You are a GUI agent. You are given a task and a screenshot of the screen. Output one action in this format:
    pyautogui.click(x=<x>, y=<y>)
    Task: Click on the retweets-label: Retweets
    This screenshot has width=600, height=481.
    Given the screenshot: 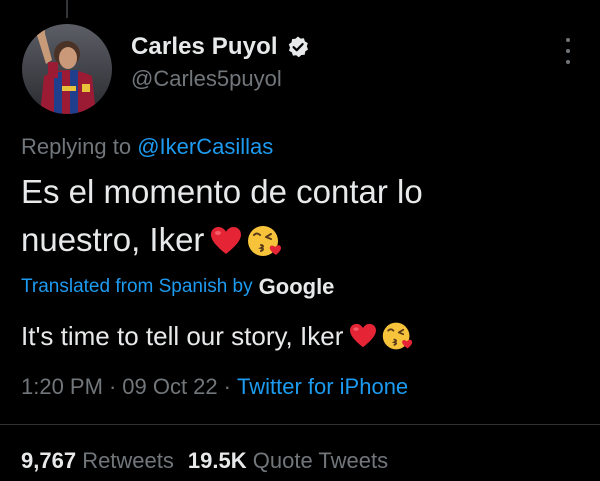 What is the action you would take?
    pyautogui.click(x=128, y=460)
    